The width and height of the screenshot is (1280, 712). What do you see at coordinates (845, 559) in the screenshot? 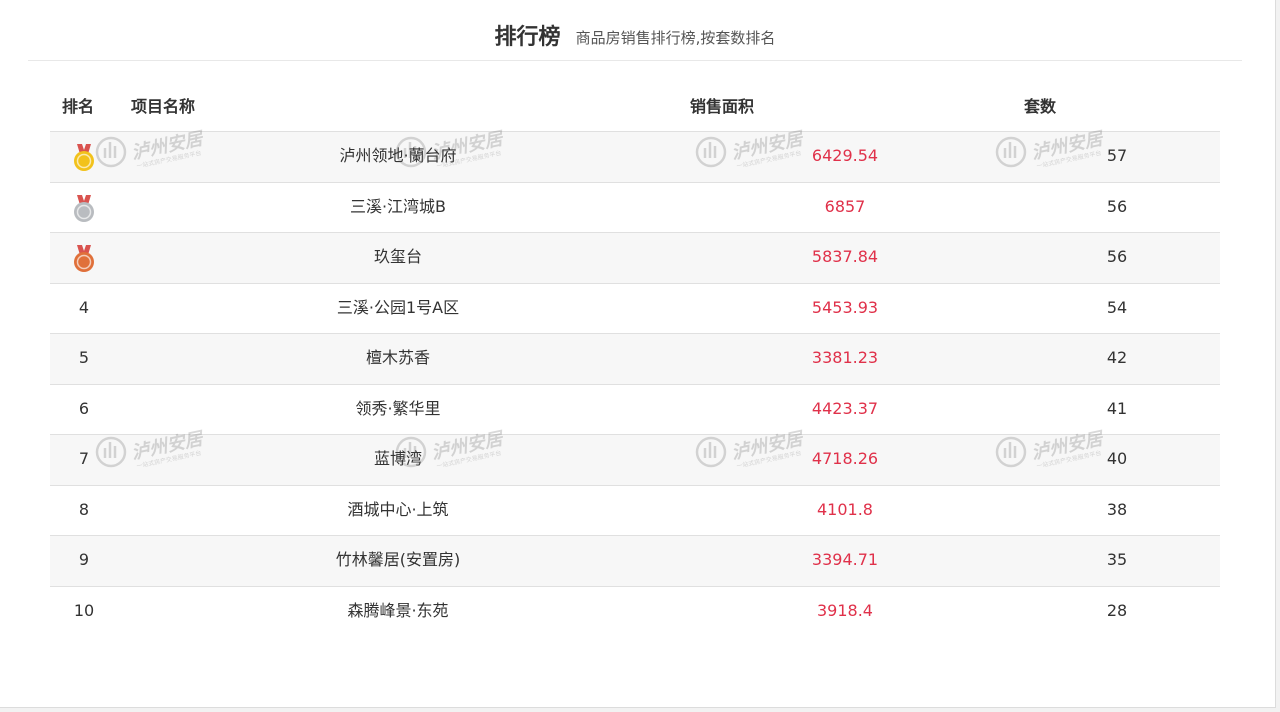
I see `sales-area: 3394.71` at bounding box center [845, 559].